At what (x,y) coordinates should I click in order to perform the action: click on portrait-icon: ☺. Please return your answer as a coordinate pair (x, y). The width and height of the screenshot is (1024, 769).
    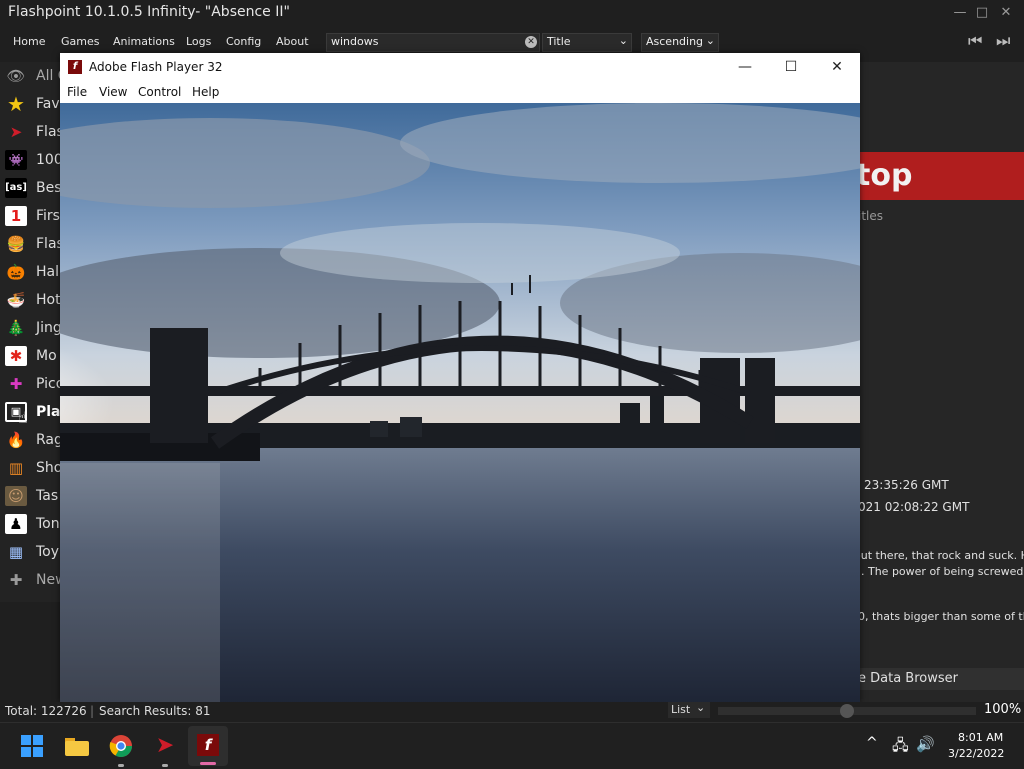
    Looking at the image, I should click on (16, 496).